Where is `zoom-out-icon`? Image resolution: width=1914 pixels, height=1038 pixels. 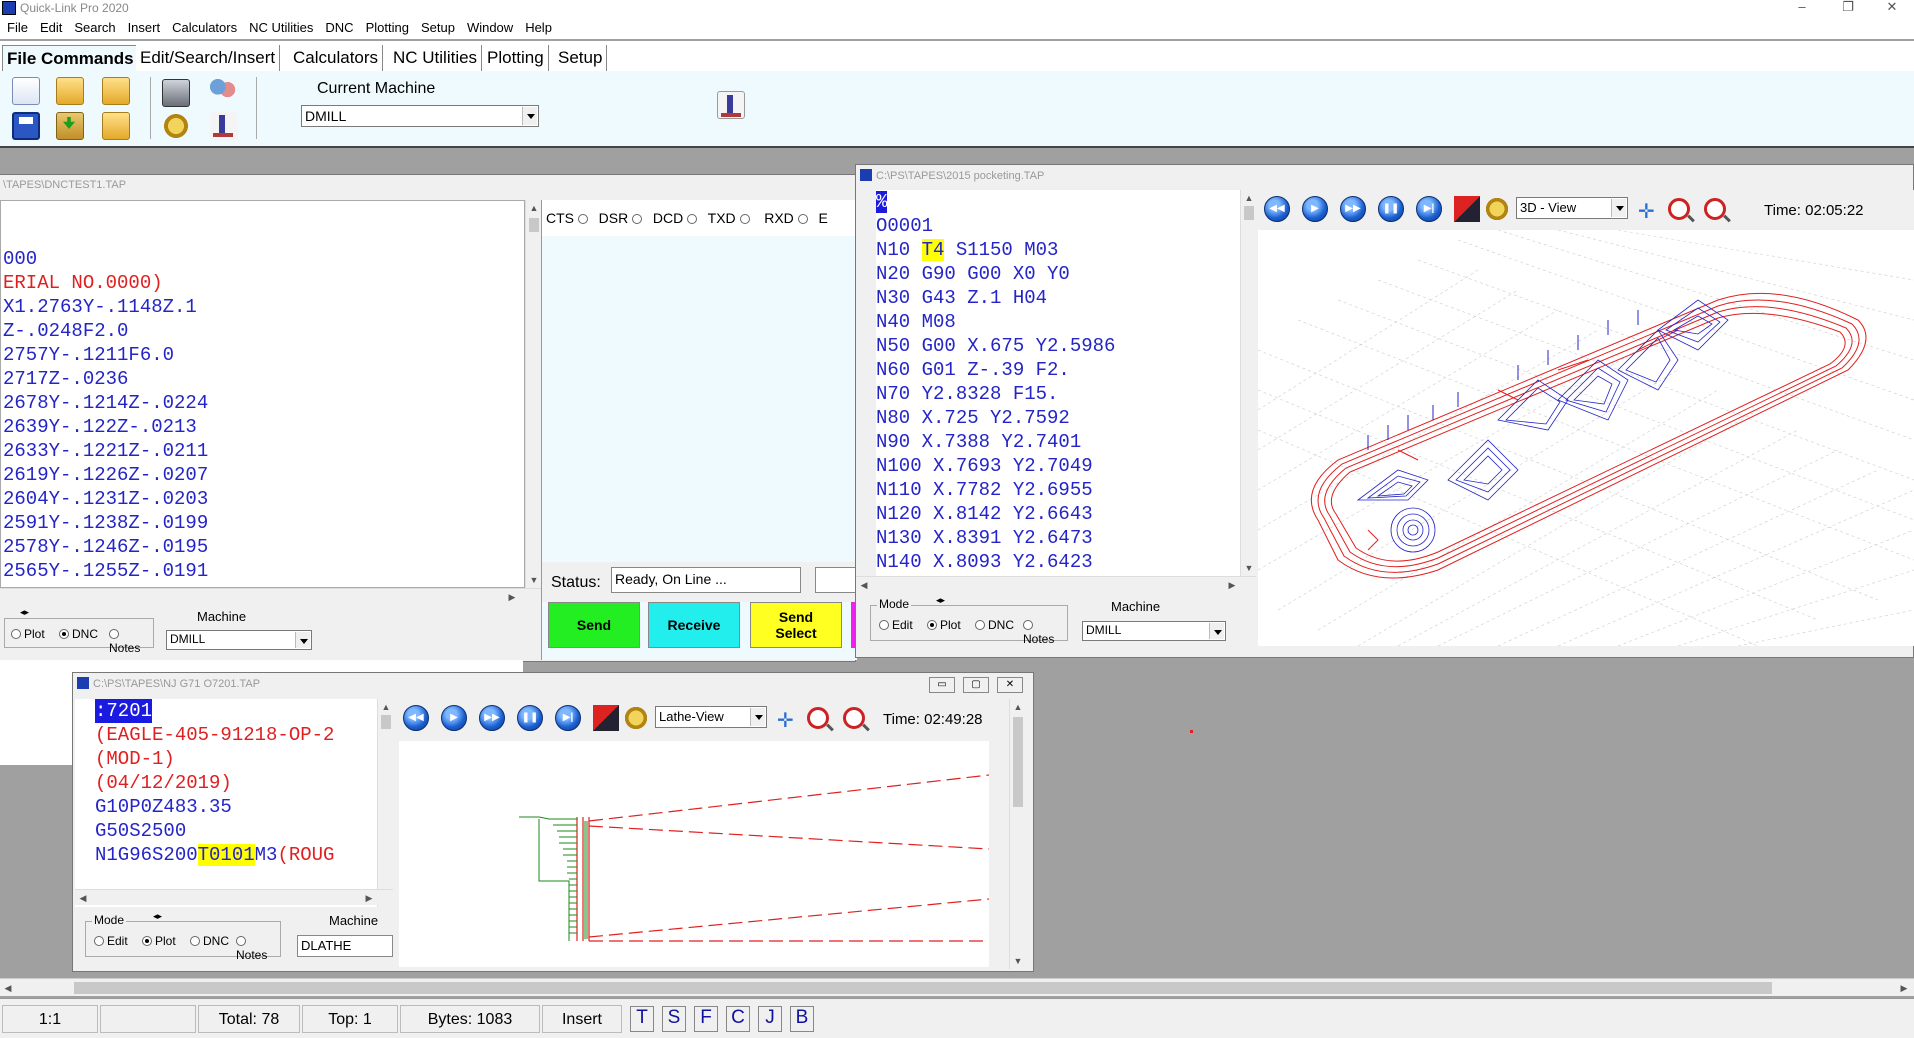
zoom-out-icon is located at coordinates (1715, 209).